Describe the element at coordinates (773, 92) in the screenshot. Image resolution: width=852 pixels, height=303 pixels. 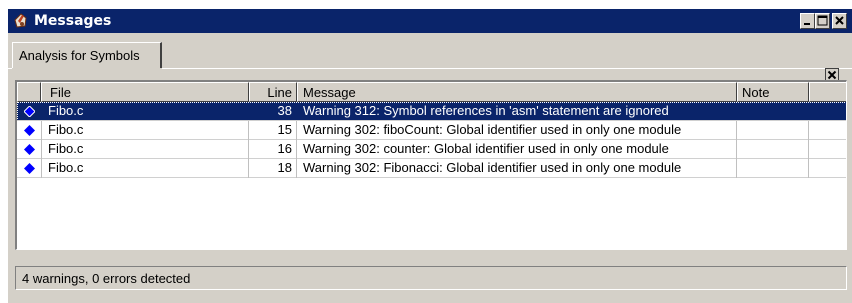
I see `column-header-note: Note` at that location.